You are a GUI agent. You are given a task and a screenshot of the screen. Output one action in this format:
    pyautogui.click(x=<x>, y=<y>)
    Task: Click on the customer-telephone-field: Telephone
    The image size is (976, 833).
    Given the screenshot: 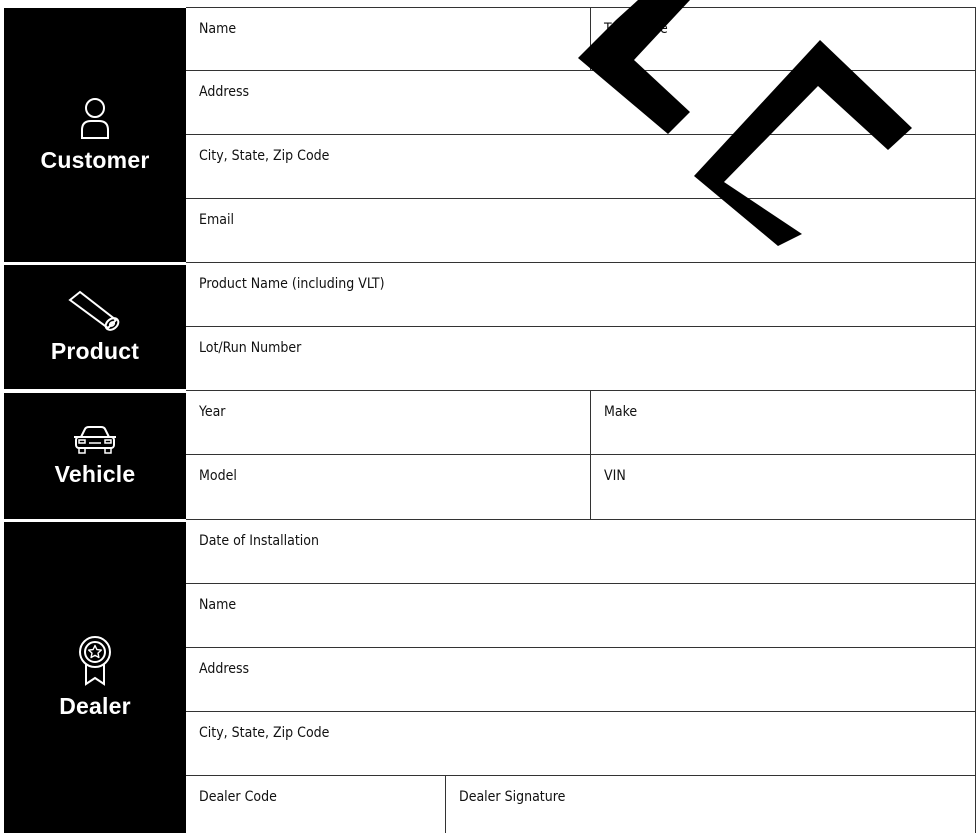 What is the action you would take?
    pyautogui.click(x=783, y=39)
    